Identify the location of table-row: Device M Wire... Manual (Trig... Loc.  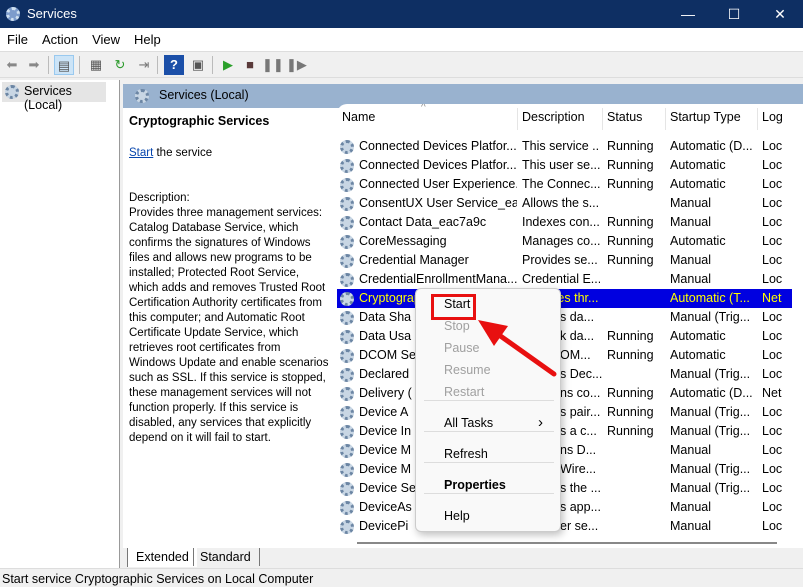
(564, 469).